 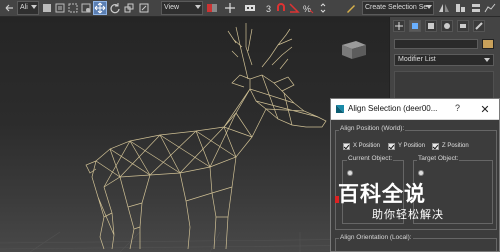 I want to click on named-selection-set-value: Create Selection Se, so click(x=396, y=7).